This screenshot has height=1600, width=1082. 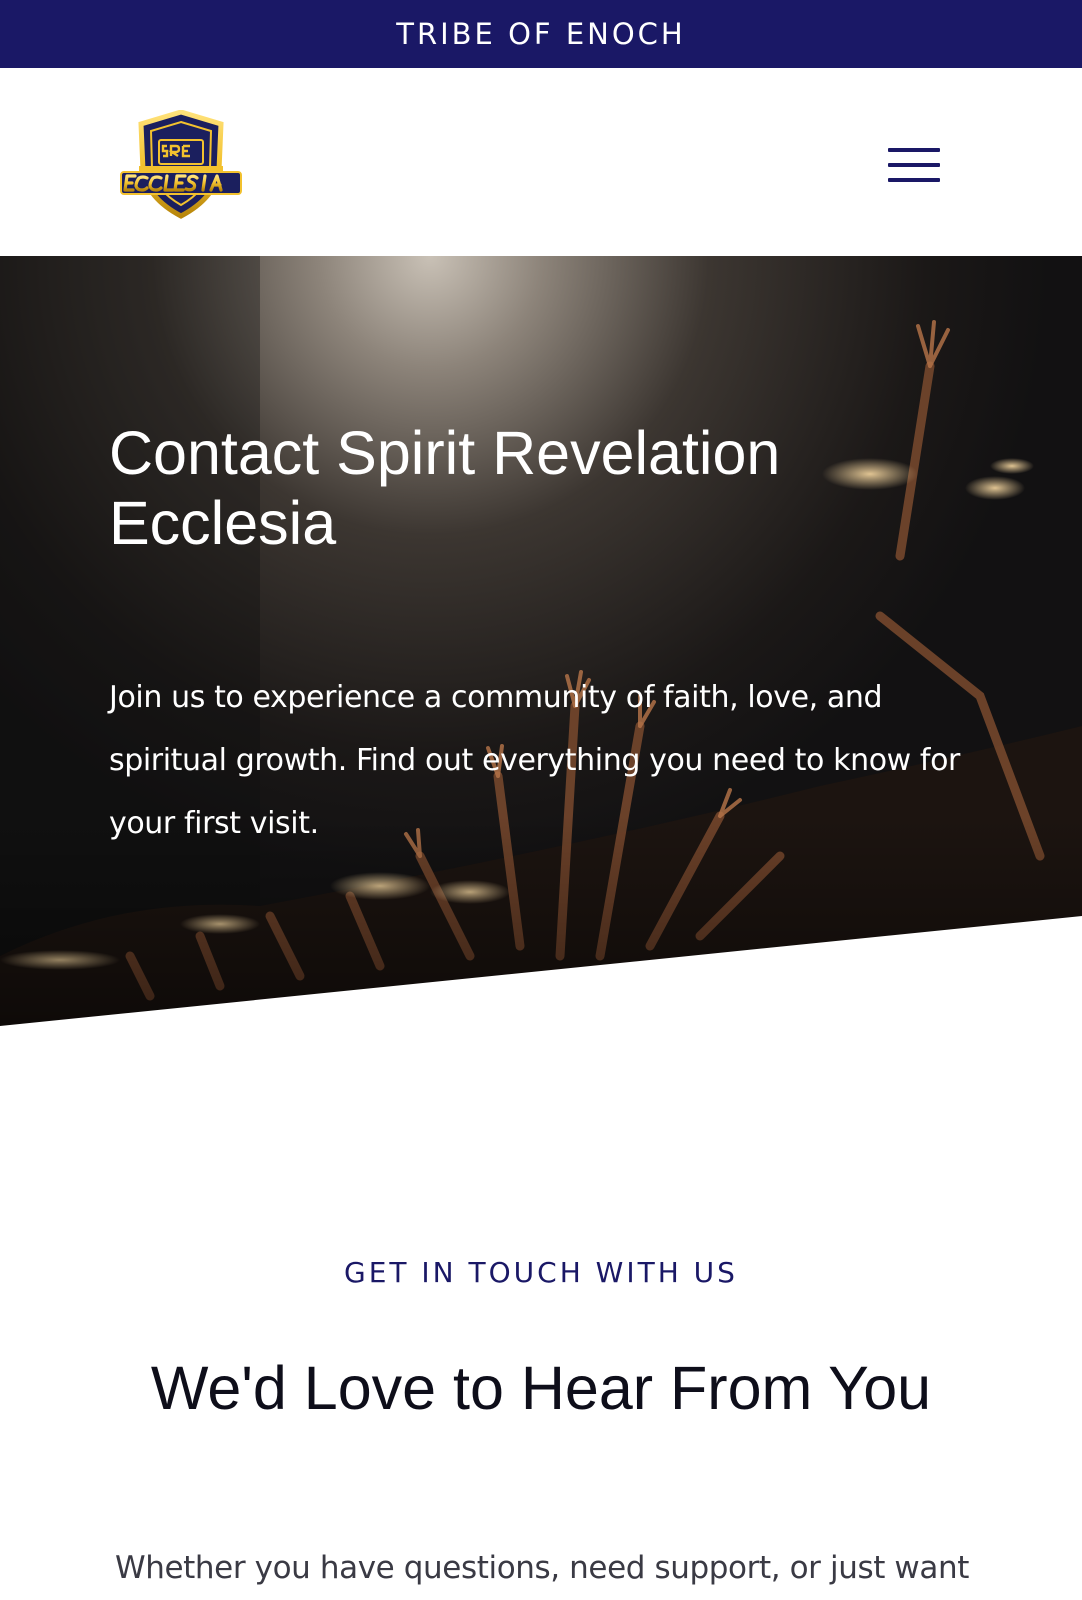 I want to click on menu-bar-middle, so click(x=914, y=165).